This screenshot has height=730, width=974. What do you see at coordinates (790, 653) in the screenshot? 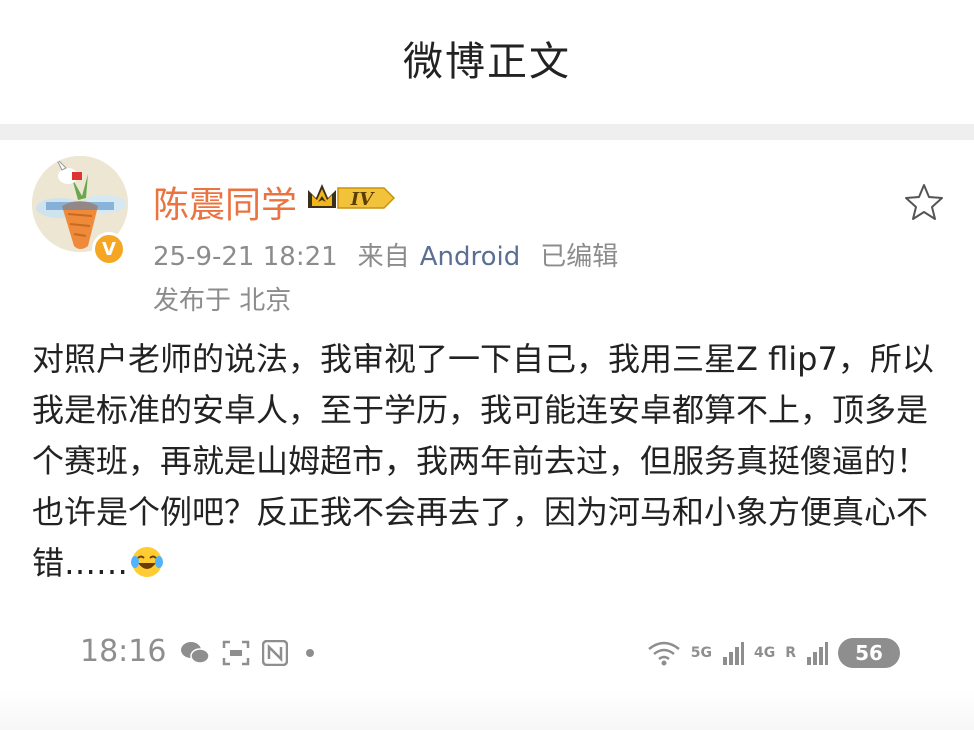
I see `roaming-label: R` at bounding box center [790, 653].